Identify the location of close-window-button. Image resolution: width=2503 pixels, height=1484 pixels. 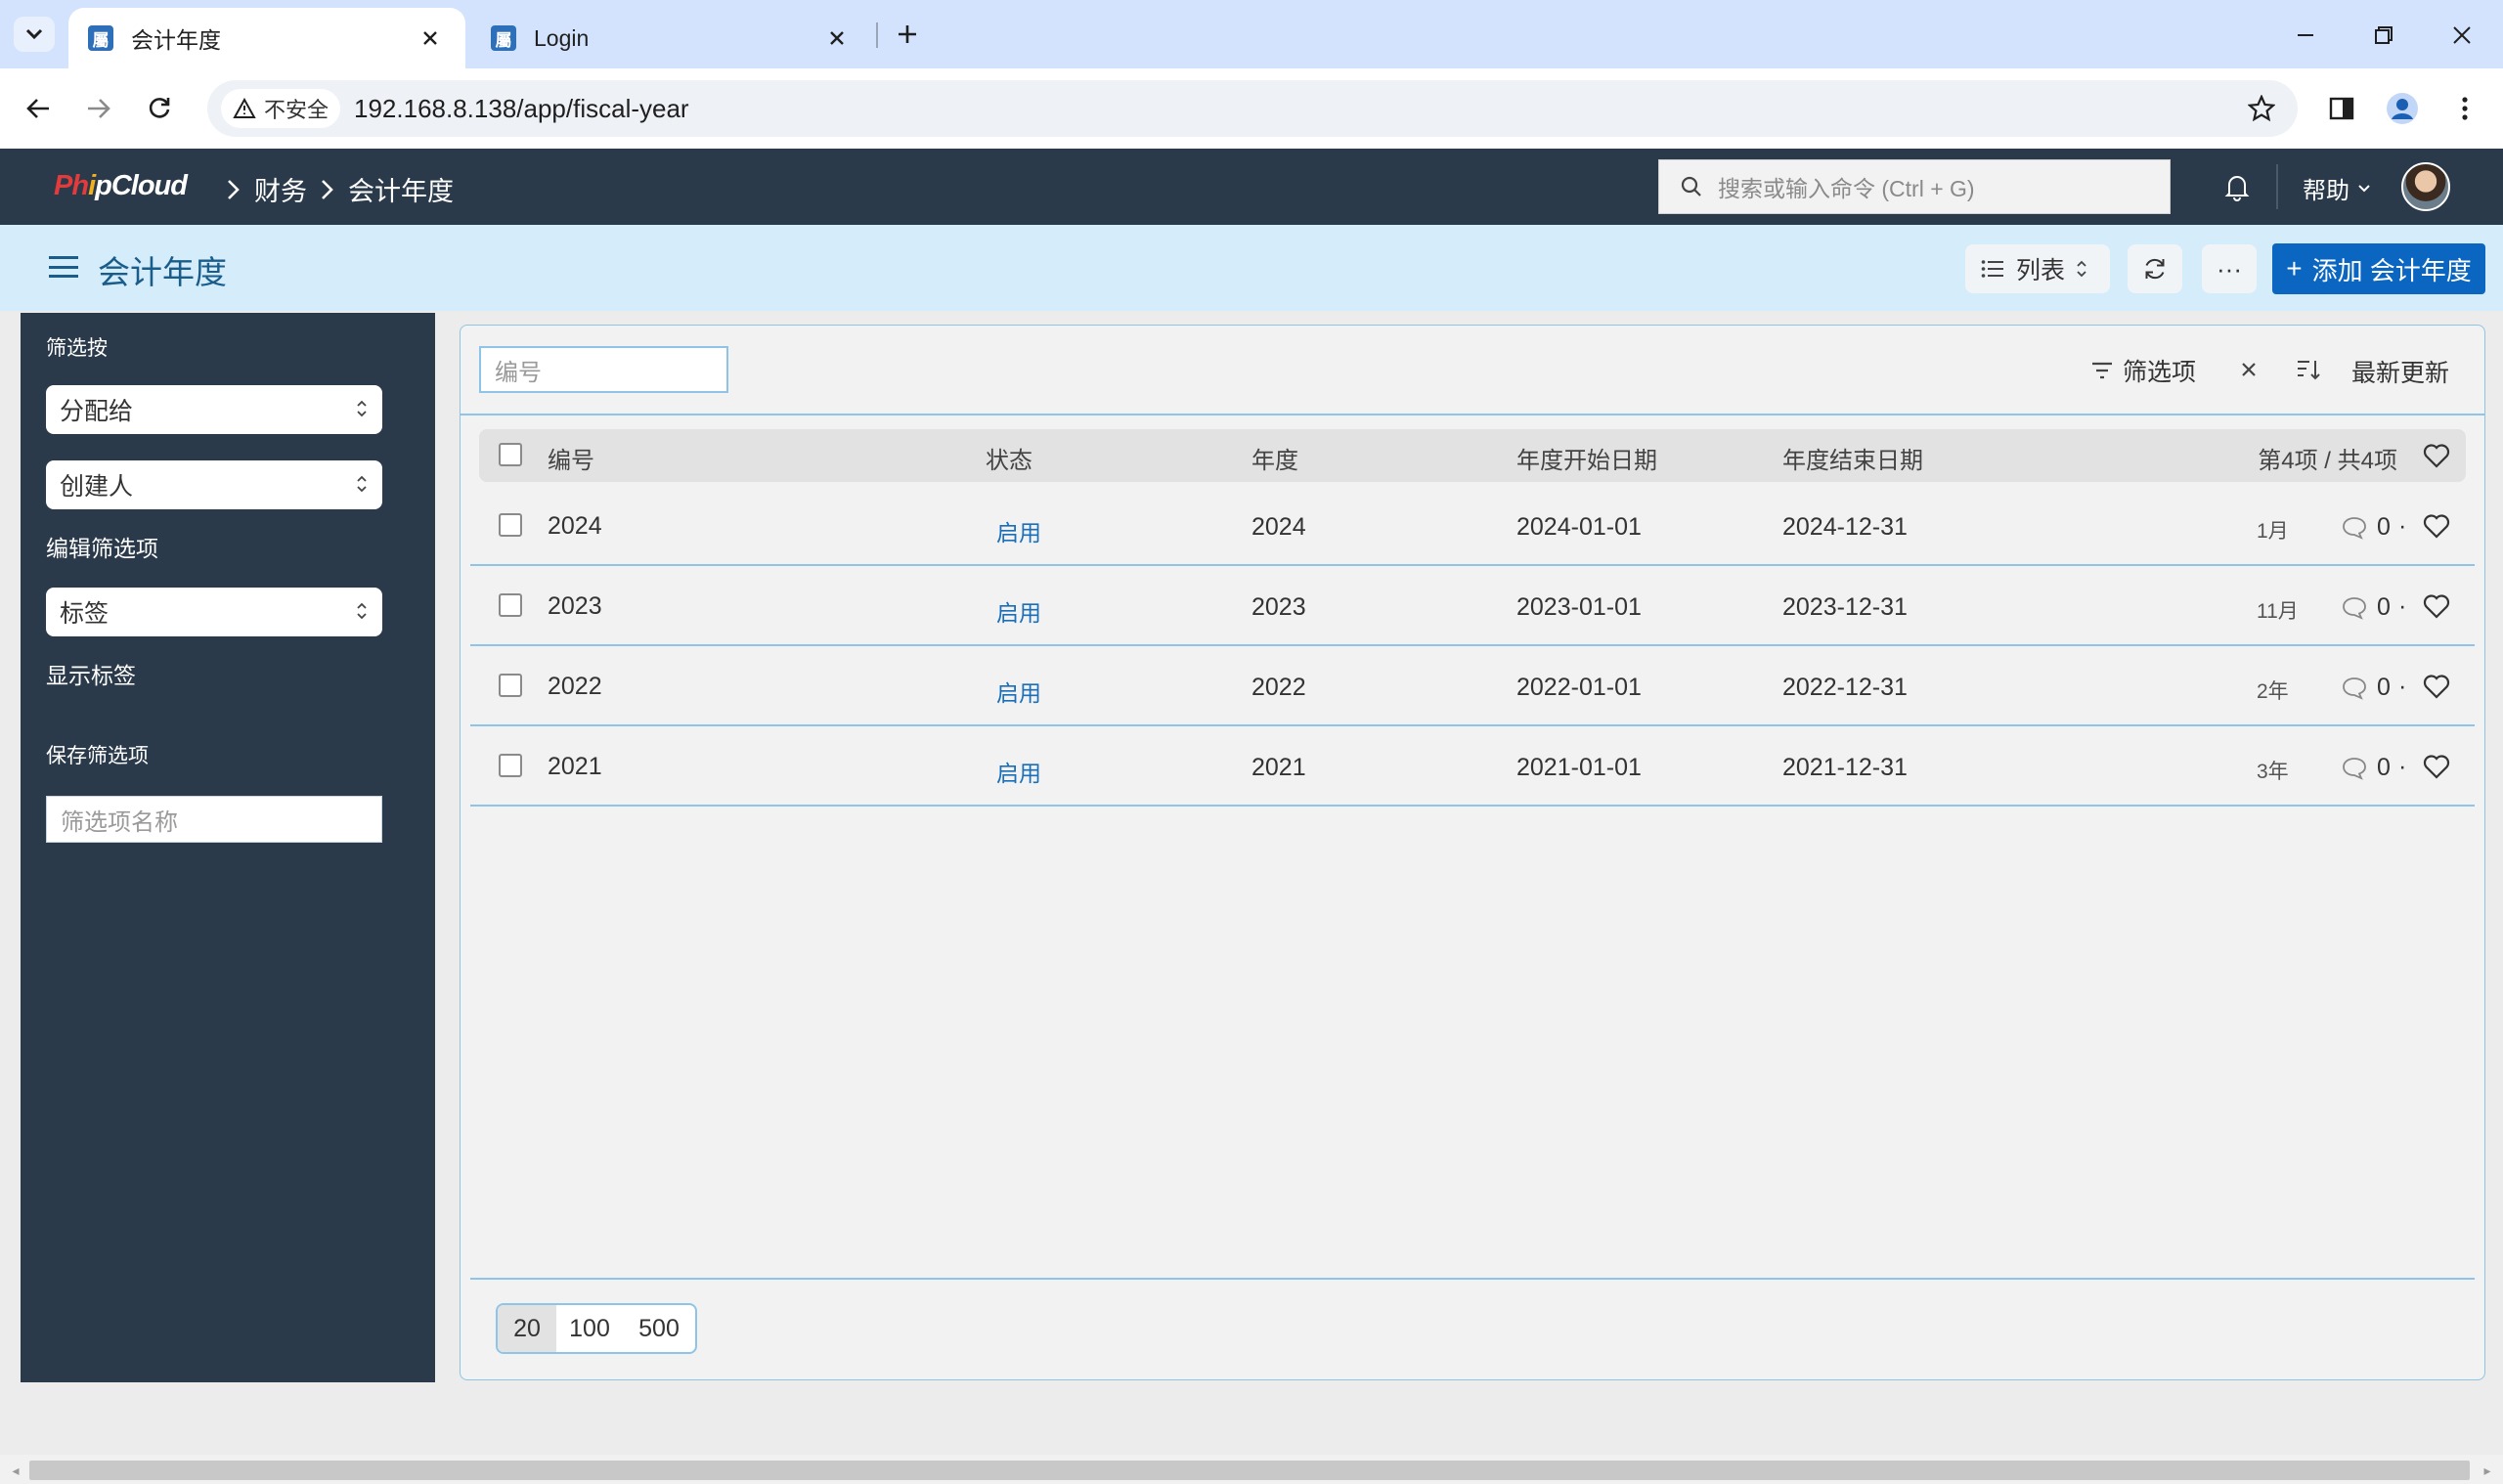
(2461, 35).